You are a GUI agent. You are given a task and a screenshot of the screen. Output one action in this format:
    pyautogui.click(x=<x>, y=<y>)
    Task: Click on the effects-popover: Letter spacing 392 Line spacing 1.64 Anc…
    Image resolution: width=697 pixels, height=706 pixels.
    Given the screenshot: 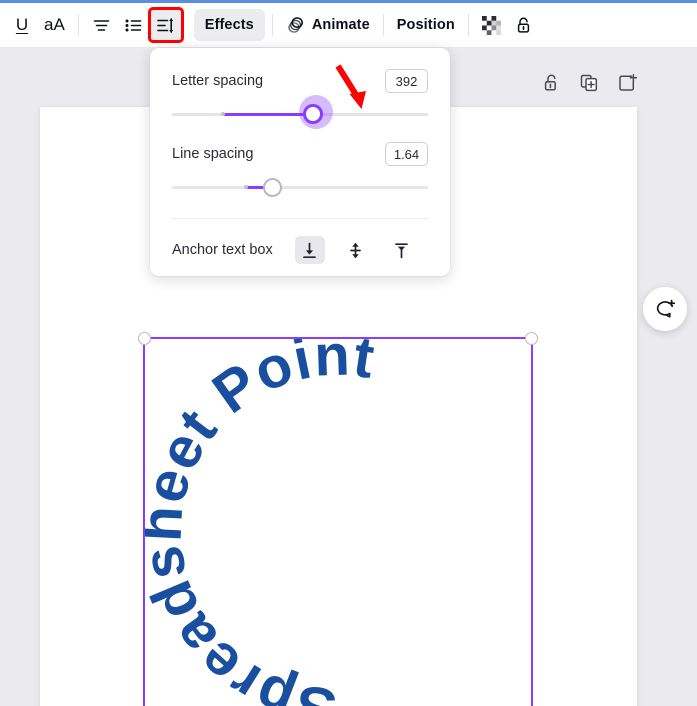 What is the action you would take?
    pyautogui.click(x=300, y=162)
    